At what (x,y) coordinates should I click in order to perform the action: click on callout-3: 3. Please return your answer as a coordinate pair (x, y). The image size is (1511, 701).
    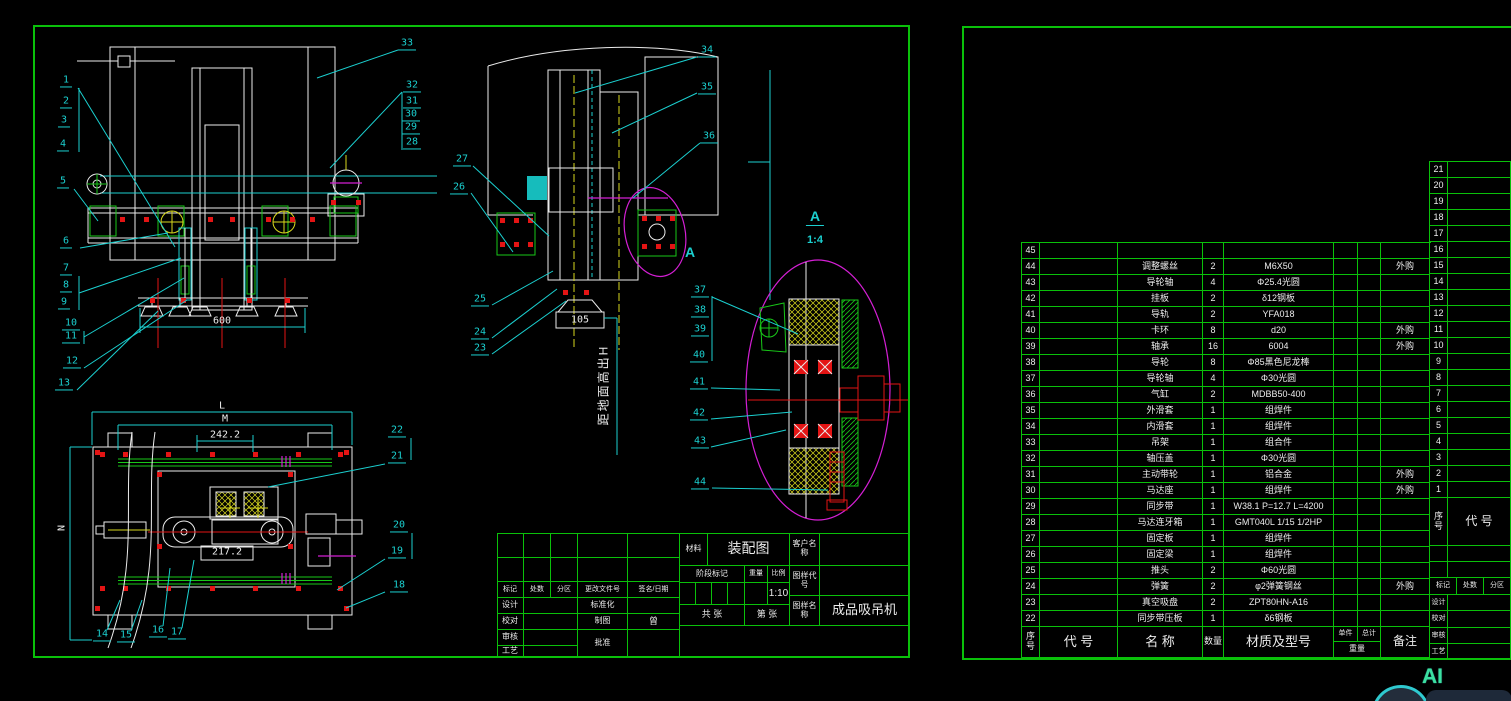
    Looking at the image, I should click on (64, 121).